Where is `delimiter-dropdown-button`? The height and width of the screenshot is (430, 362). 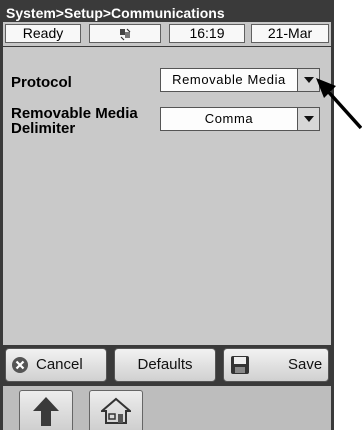 delimiter-dropdown-button is located at coordinates (308, 119).